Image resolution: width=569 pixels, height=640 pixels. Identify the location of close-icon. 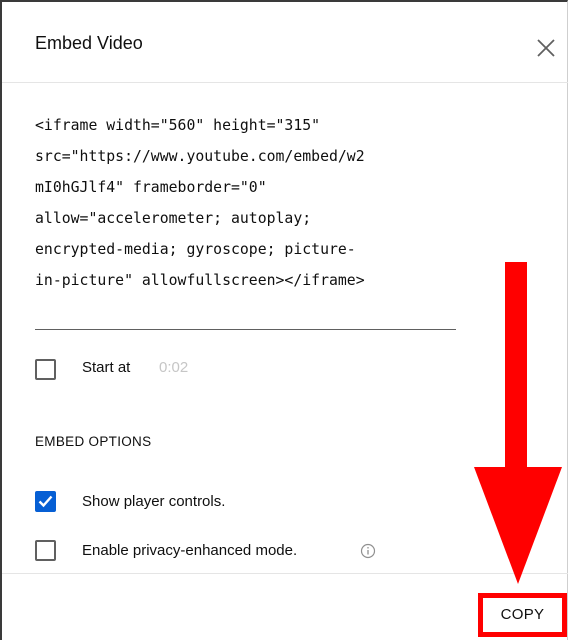
(546, 48).